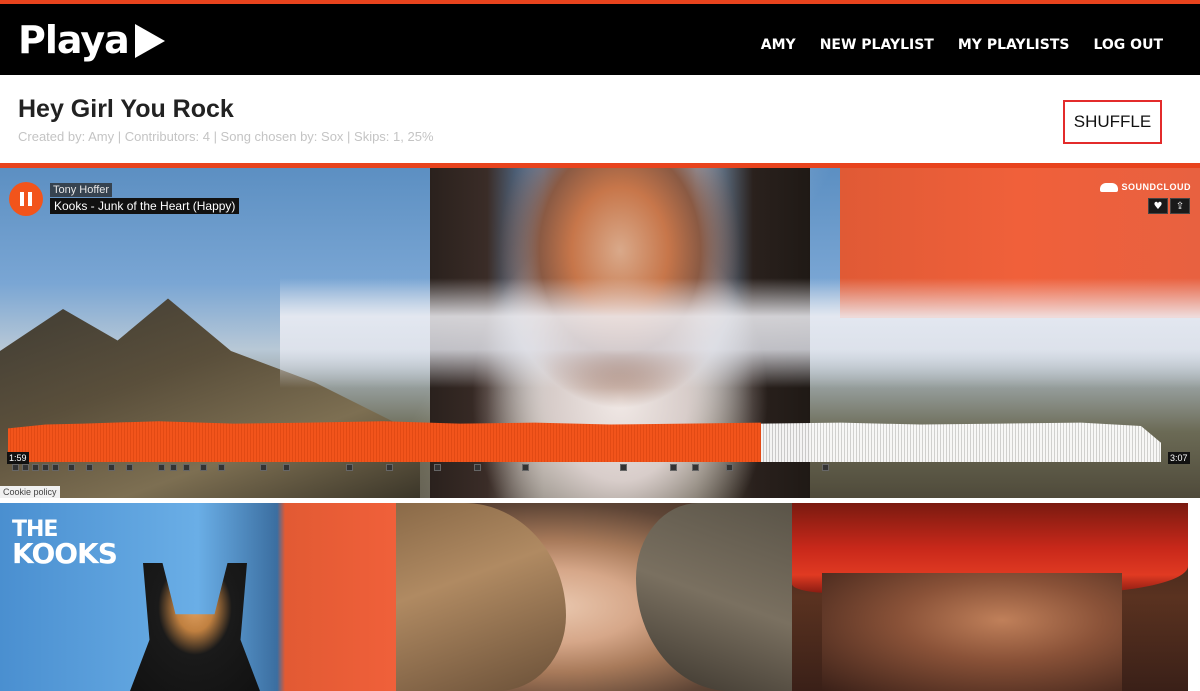 The image size is (1200, 691). Describe the element at coordinates (30, 492) in the screenshot. I see `cookie-policy-link: Cookie policy` at that location.